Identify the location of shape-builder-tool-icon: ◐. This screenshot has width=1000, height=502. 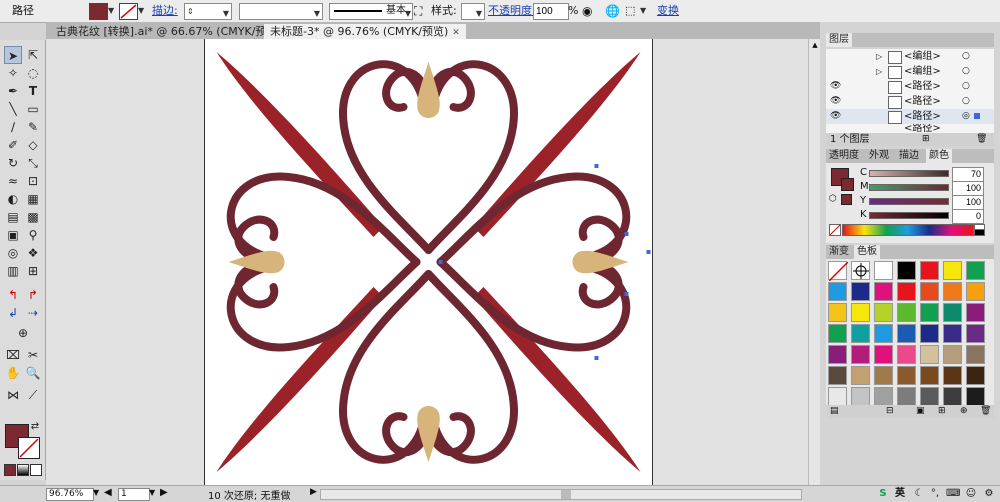
(13, 199).